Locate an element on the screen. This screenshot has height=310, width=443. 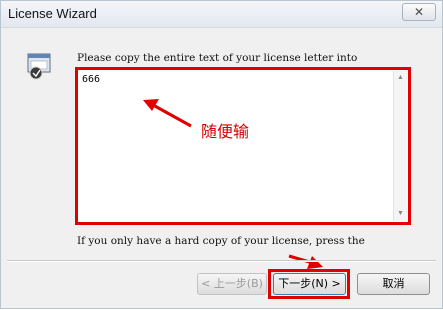
close-icon: ✕ is located at coordinates (419, 12).